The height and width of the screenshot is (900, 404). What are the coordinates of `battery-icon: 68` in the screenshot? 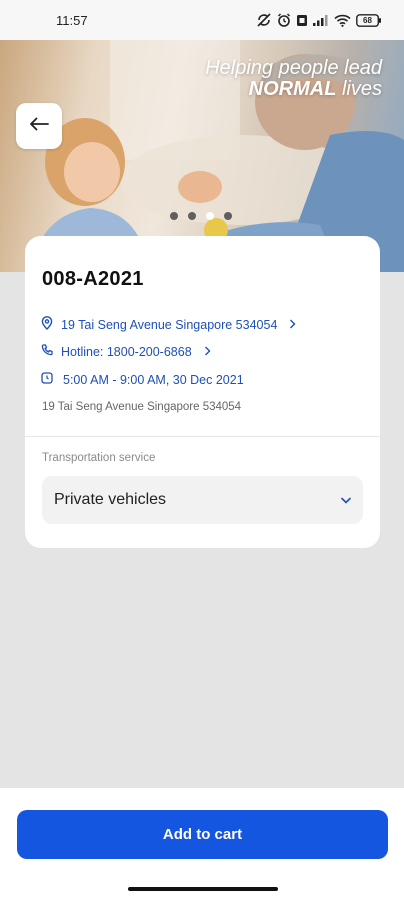 It's located at (369, 20).